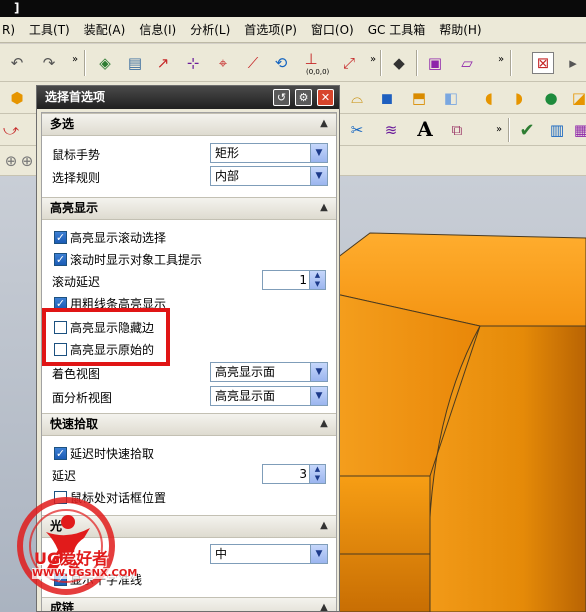  What do you see at coordinates (245, 372) in the screenshot?
I see `shaded-view-value: 高亮显示面` at bounding box center [245, 372].